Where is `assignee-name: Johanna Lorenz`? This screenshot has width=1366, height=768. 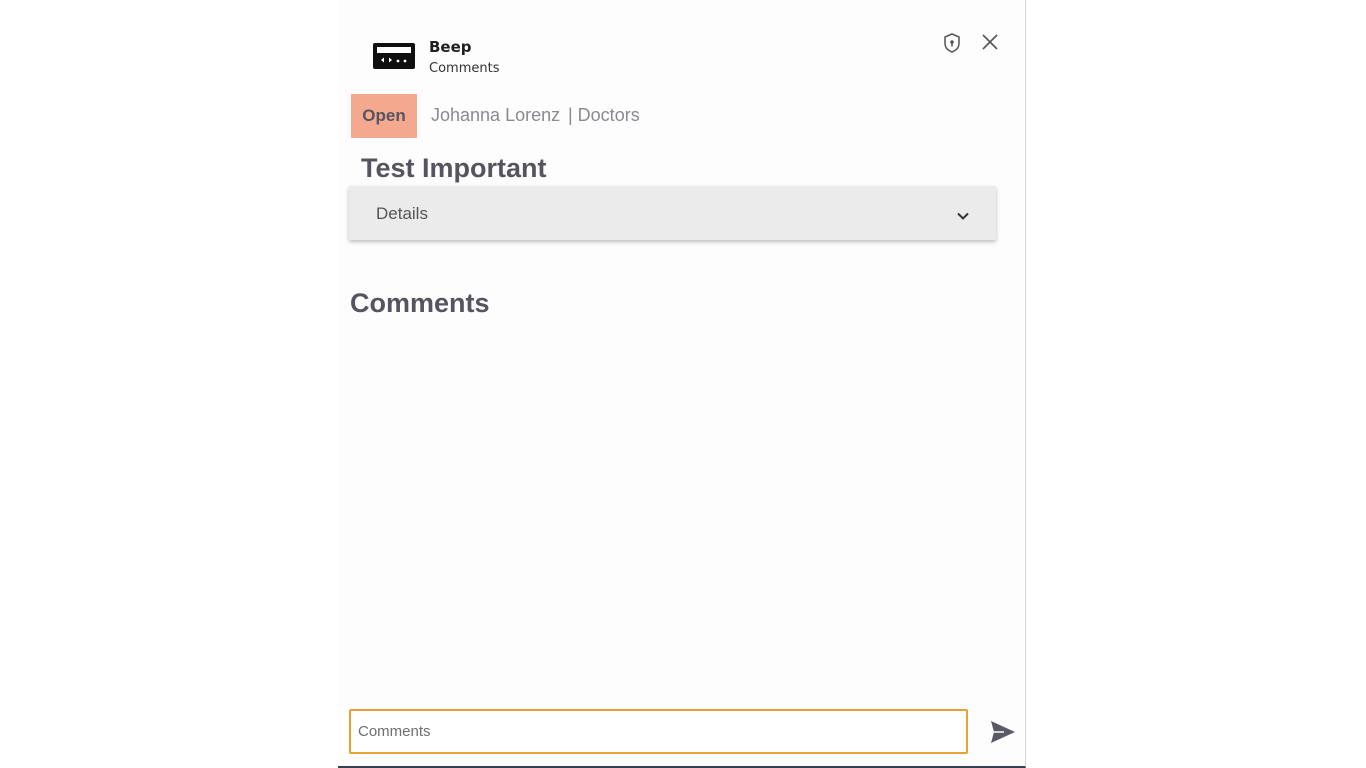 assignee-name: Johanna Lorenz is located at coordinates (496, 115).